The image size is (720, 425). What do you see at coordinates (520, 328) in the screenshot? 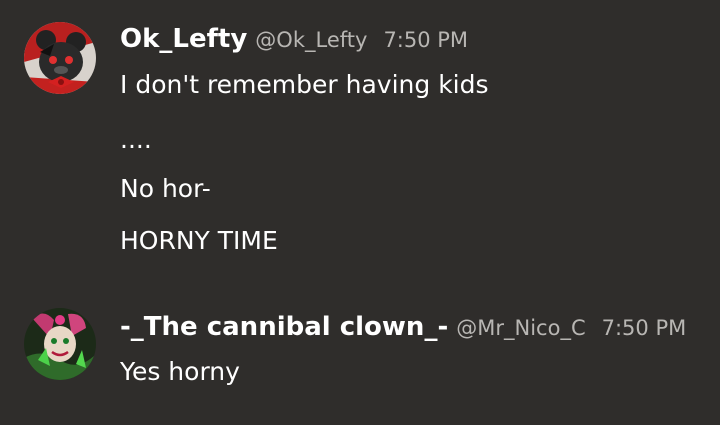
I see `user-handle: @Mr_Nico_C` at bounding box center [520, 328].